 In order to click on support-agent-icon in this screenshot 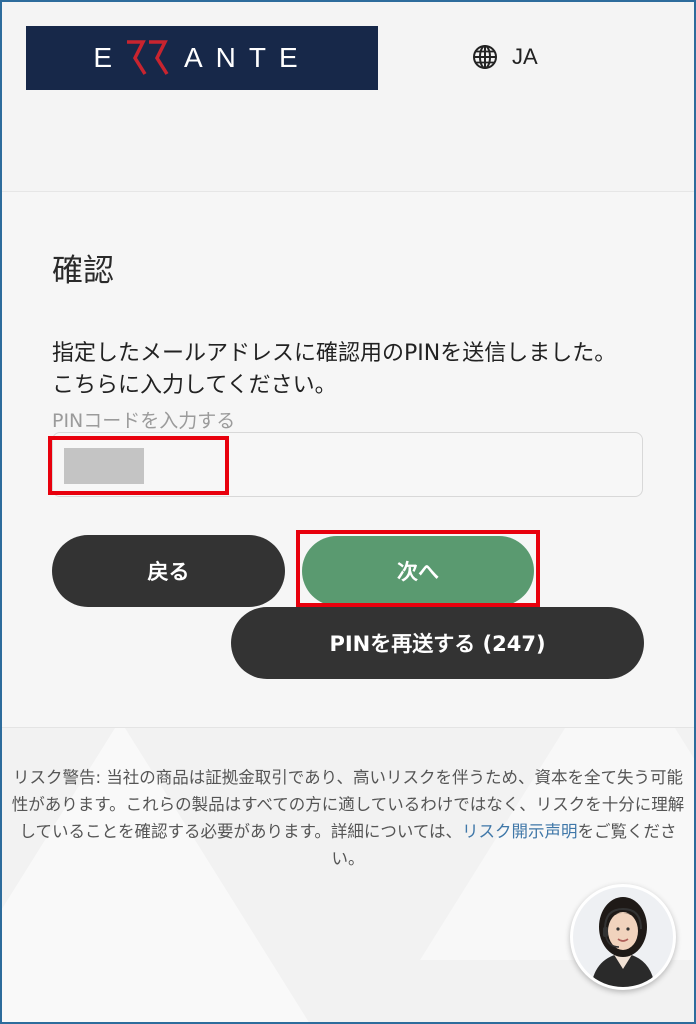, I will do `click(623, 937)`.